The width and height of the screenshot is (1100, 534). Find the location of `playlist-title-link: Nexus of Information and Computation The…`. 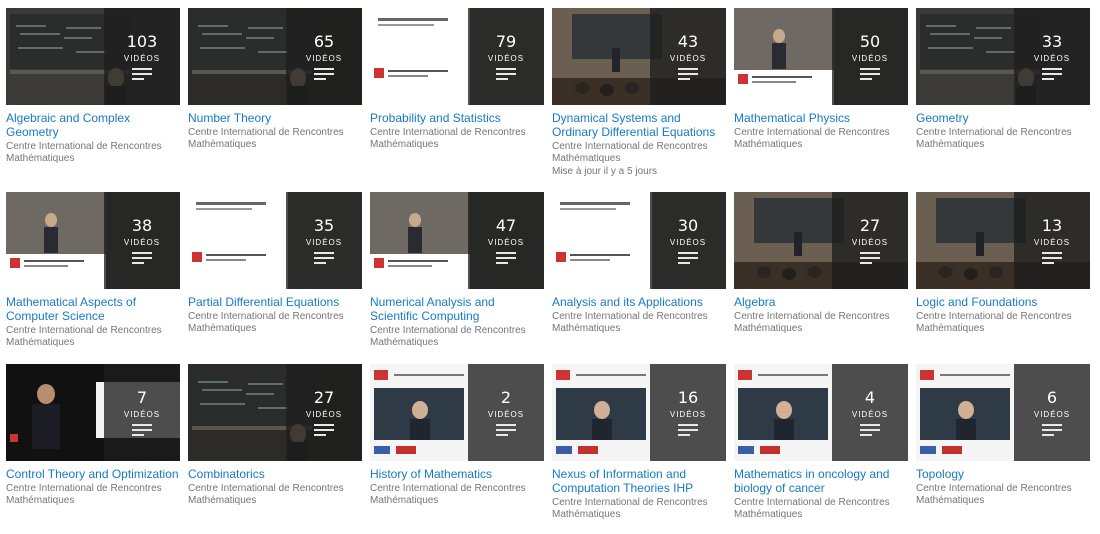

playlist-title-link: Nexus of Information and Computation The… is located at coordinates (639, 481).